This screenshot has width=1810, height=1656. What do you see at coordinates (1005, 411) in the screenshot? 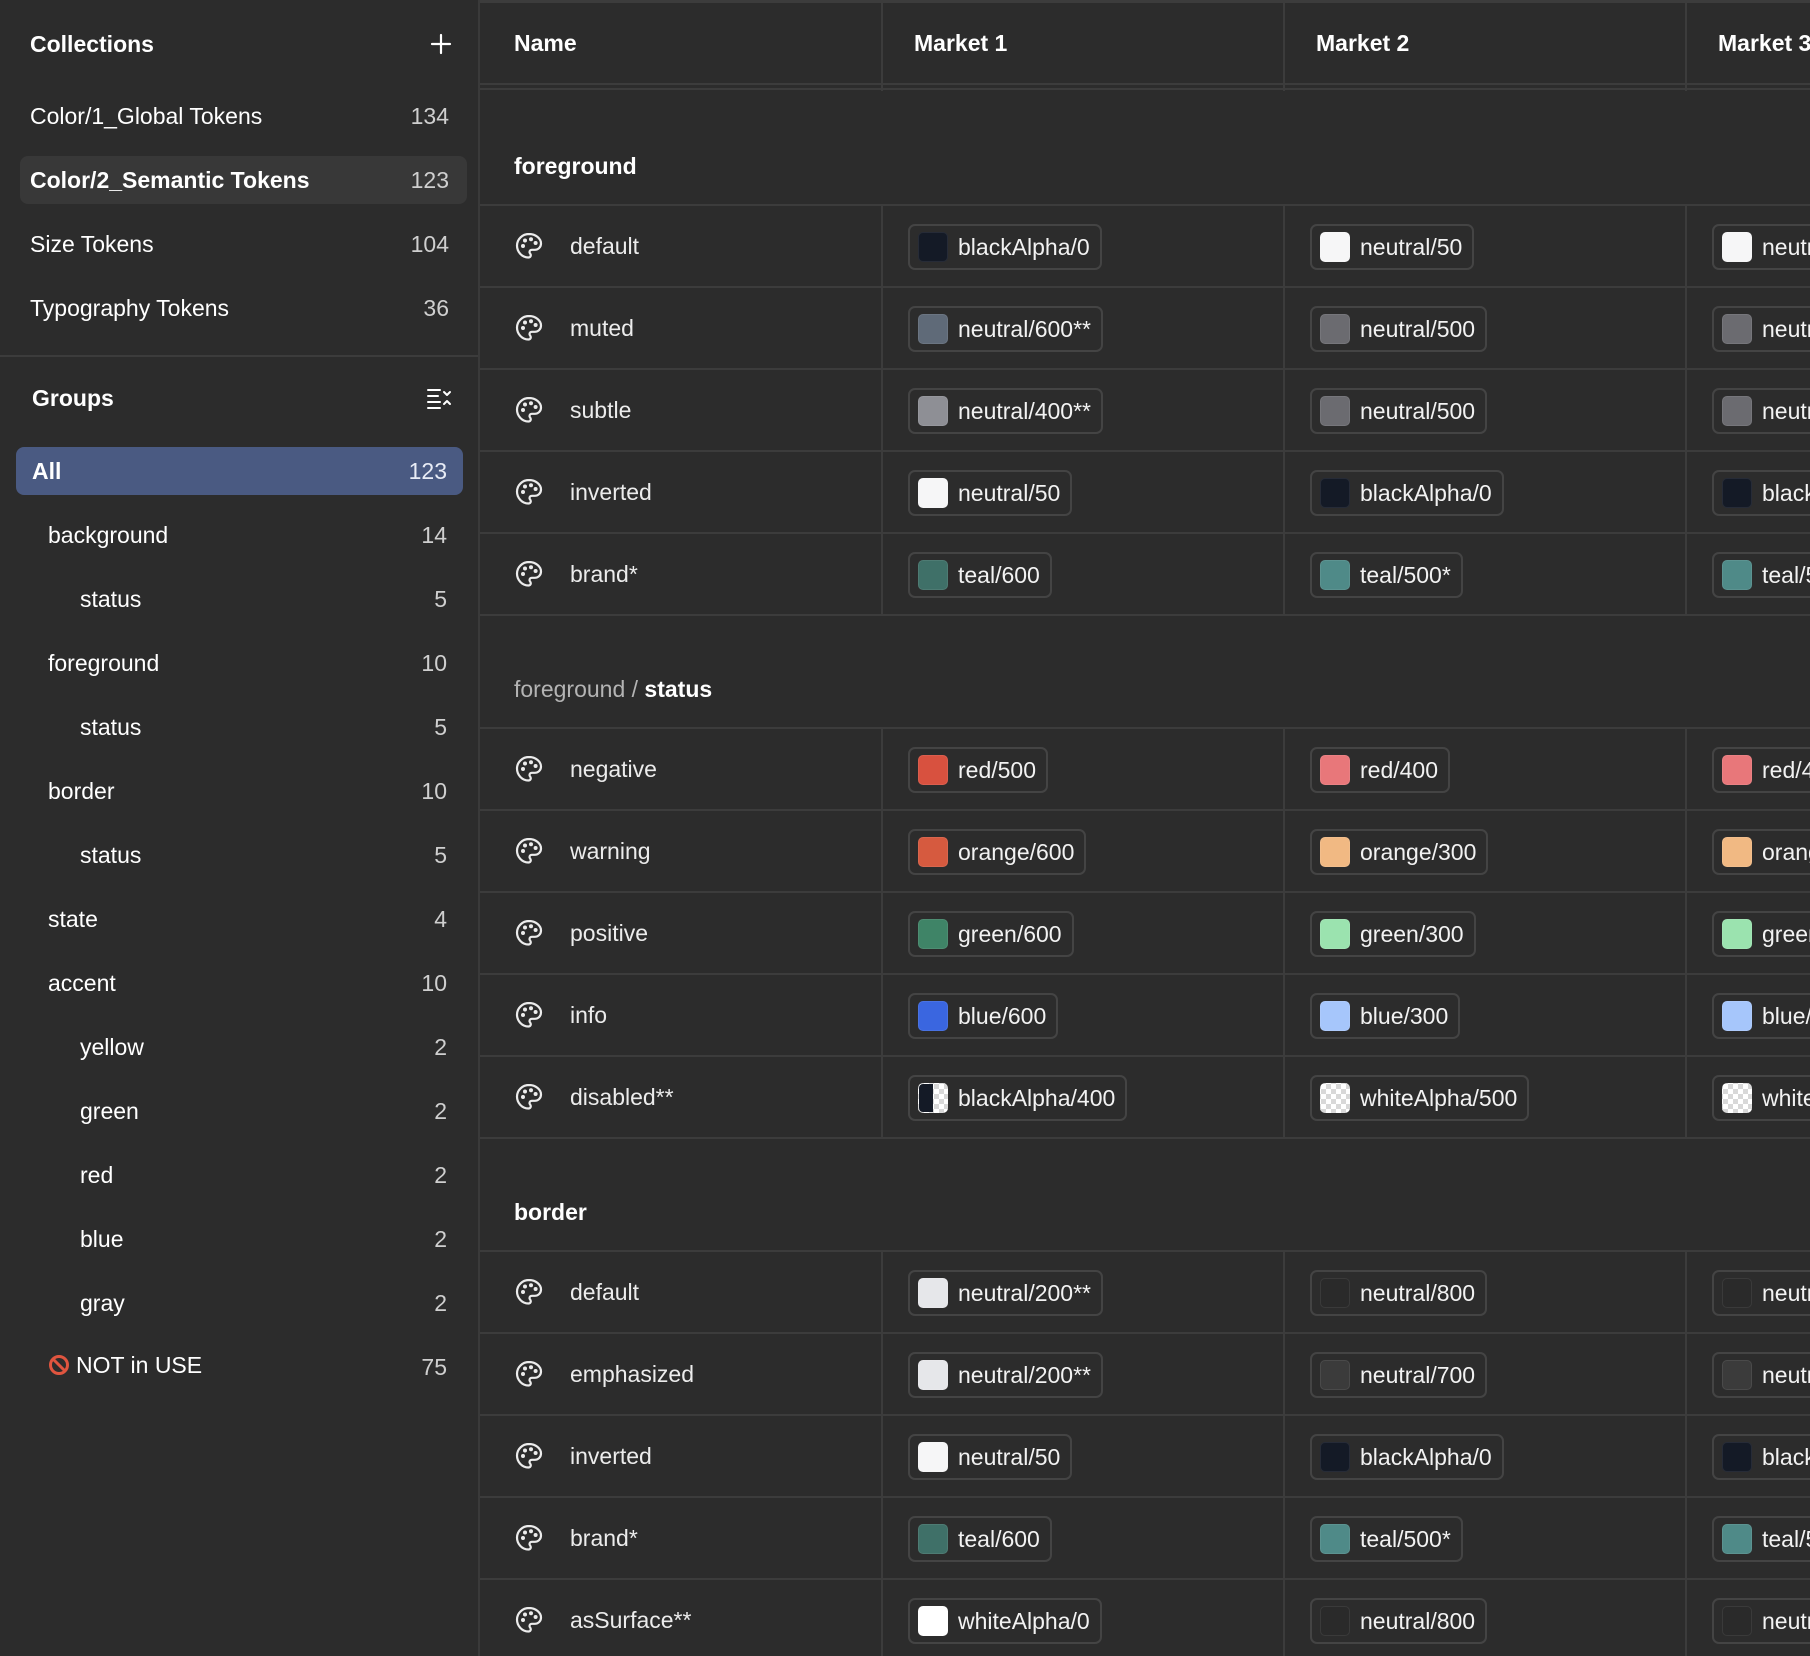
I see `alias-pill-market-1: neutral/400**` at bounding box center [1005, 411].